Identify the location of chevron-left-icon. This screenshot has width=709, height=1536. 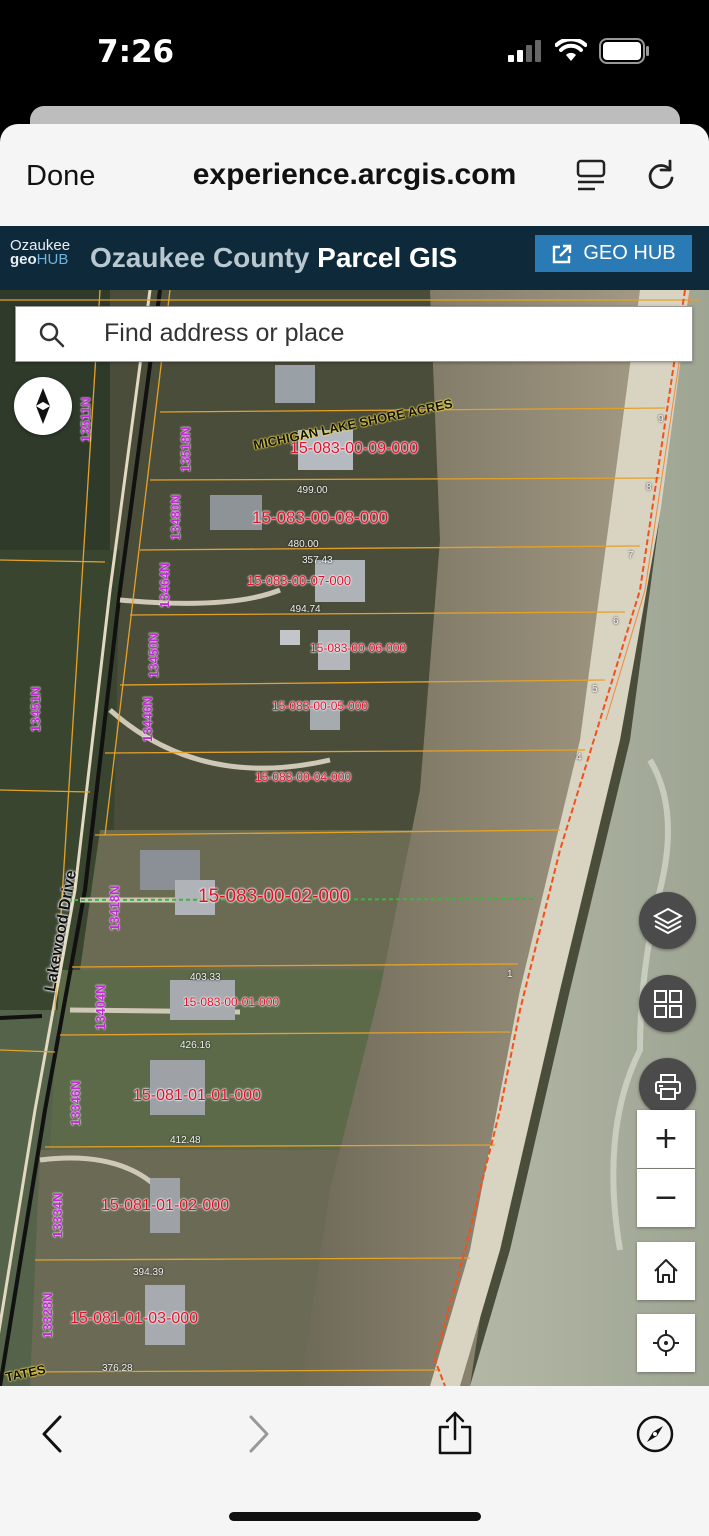
(52, 1434).